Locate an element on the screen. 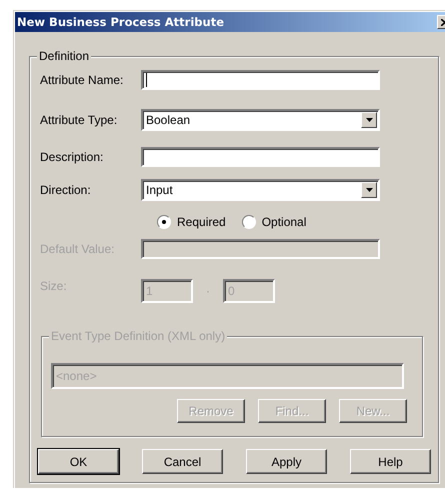 Image resolution: width=445 pixels, height=497 pixels. dialog-button: Apply is located at coordinates (286, 461).